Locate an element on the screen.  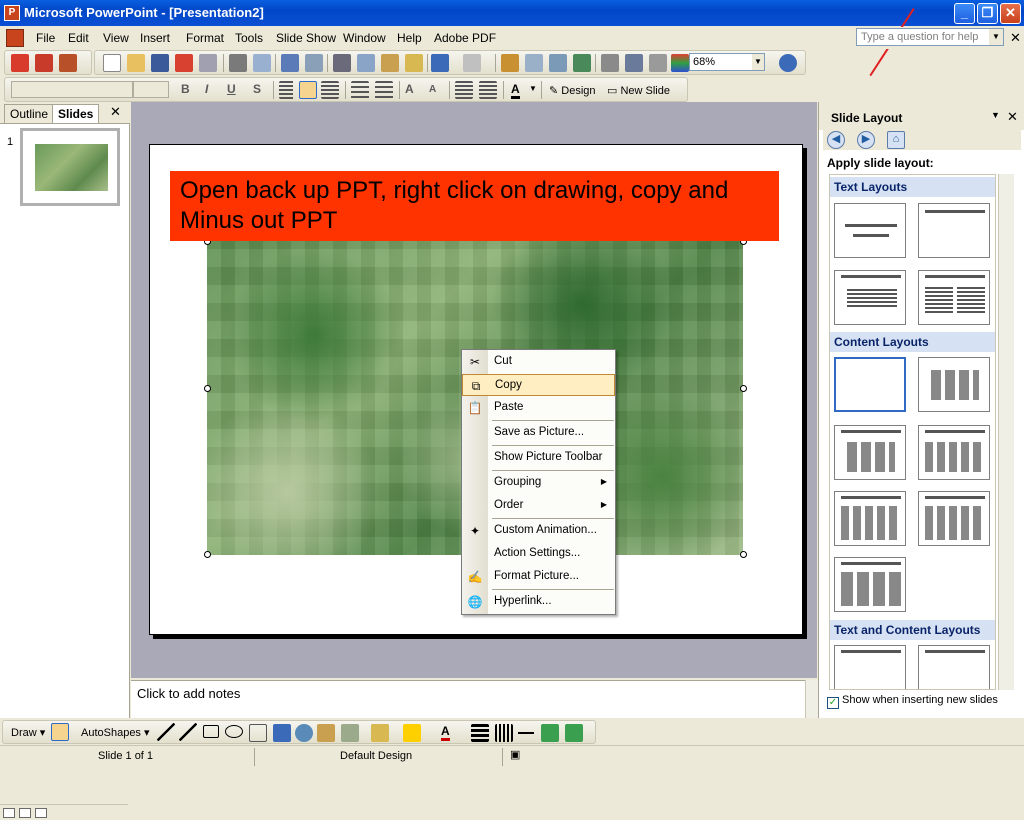
menu-file: File is located at coordinates (45, 38).